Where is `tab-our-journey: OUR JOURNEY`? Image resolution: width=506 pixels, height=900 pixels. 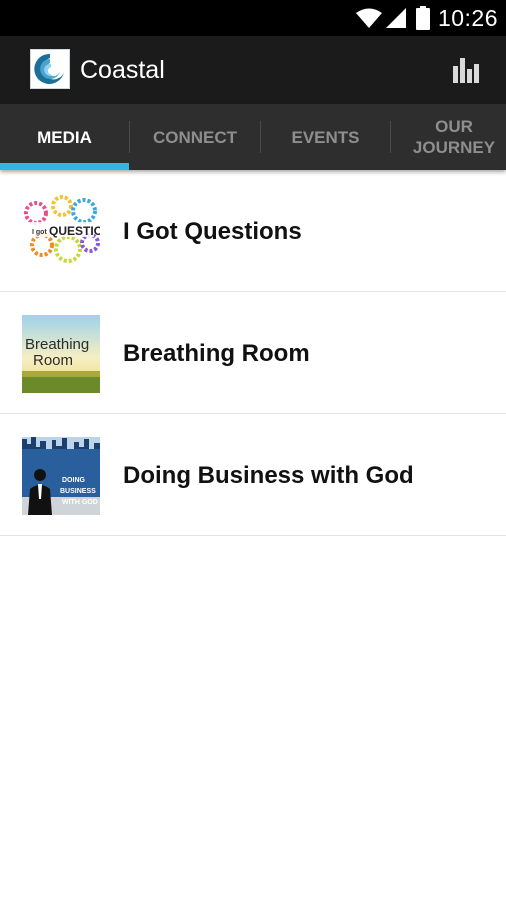
tab-our-journey: OUR JOURNEY is located at coordinates (448, 137).